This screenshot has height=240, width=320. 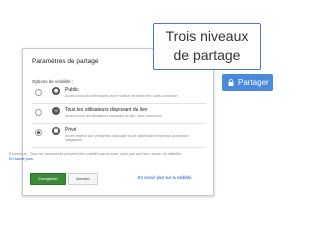 I want to click on option-private-title: Privé, so click(x=71, y=130).